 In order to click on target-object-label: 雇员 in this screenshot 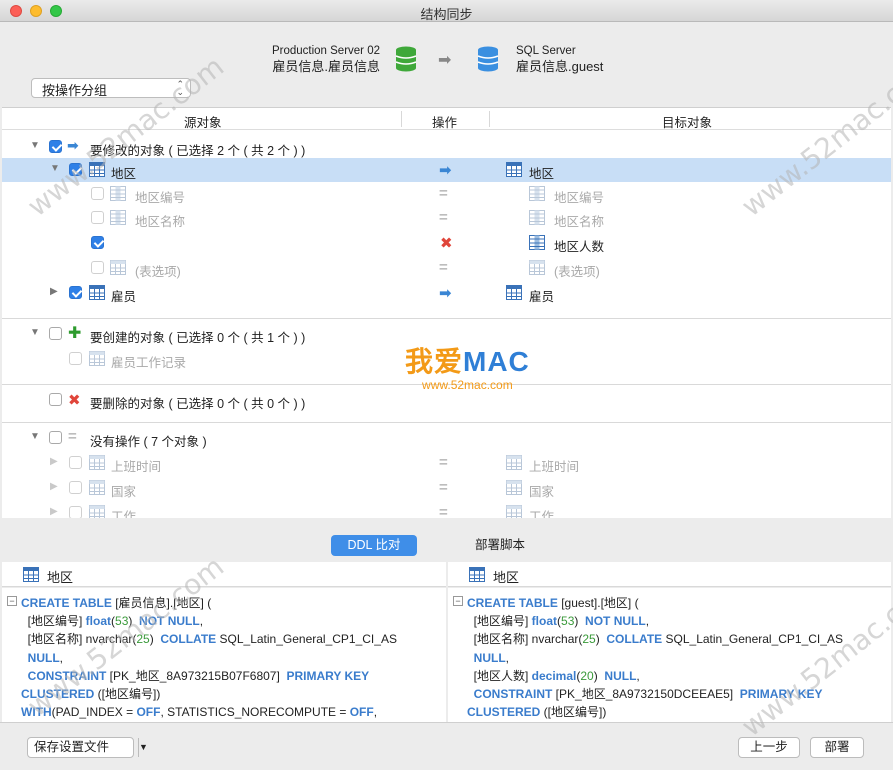, I will do `click(542, 297)`.